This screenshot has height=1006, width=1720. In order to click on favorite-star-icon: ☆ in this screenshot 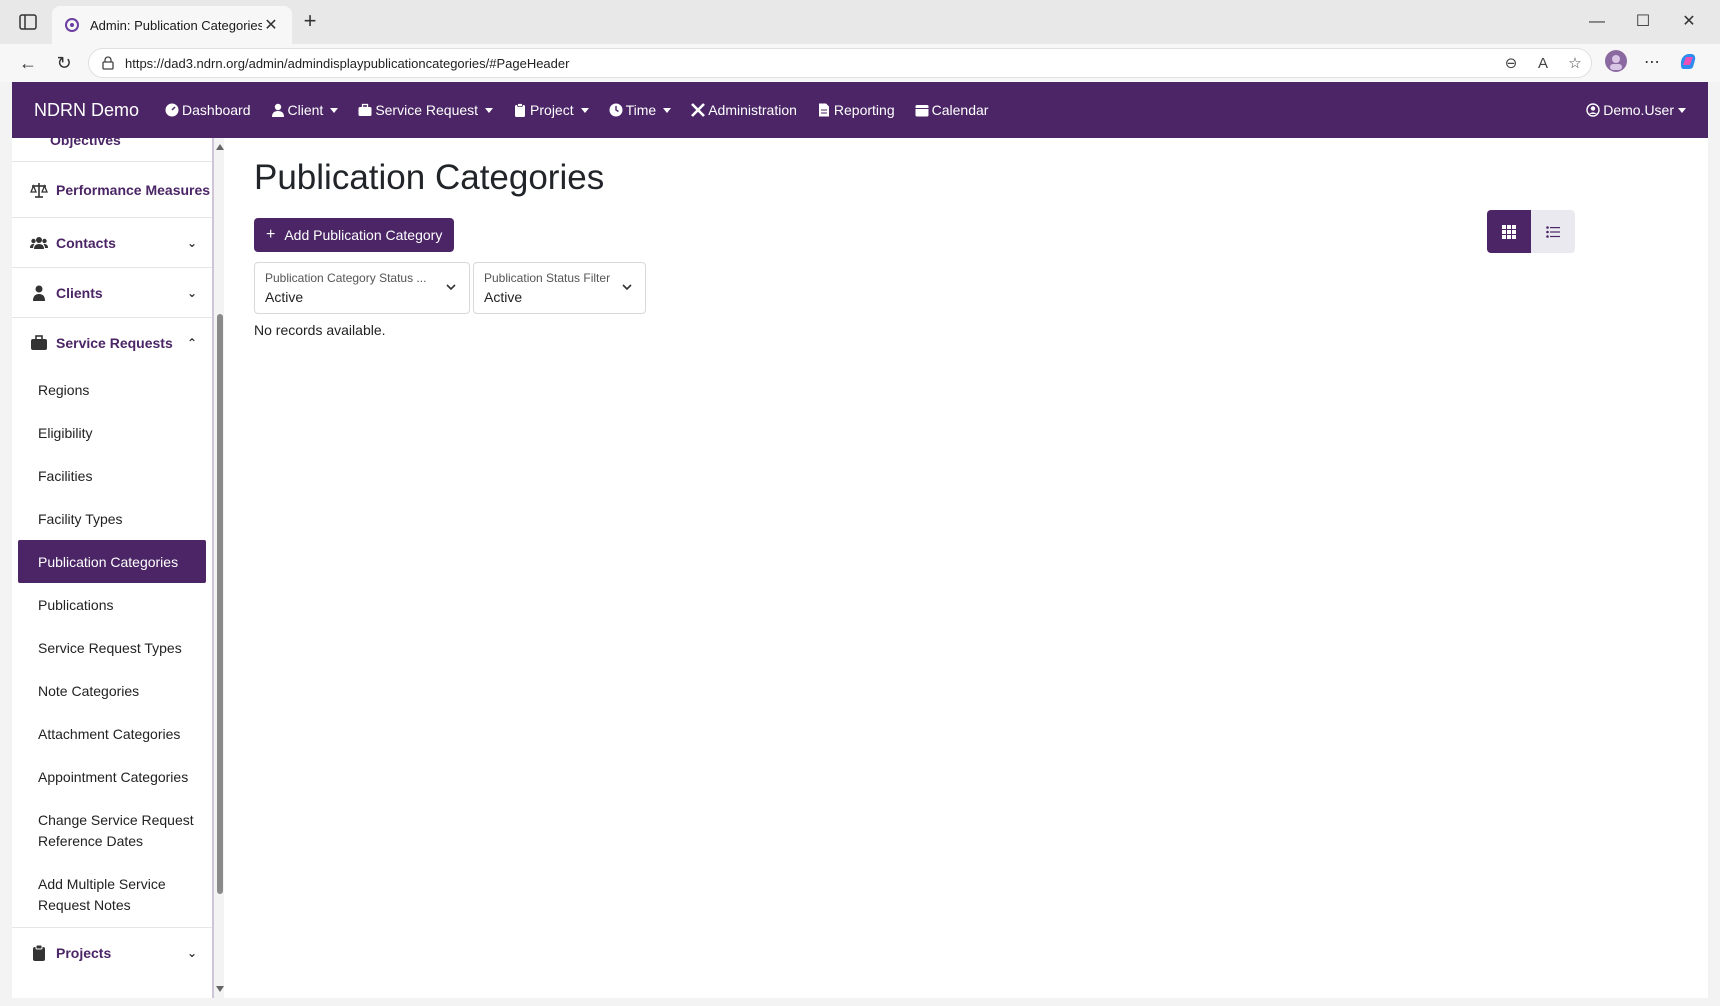, I will do `click(1575, 63)`.